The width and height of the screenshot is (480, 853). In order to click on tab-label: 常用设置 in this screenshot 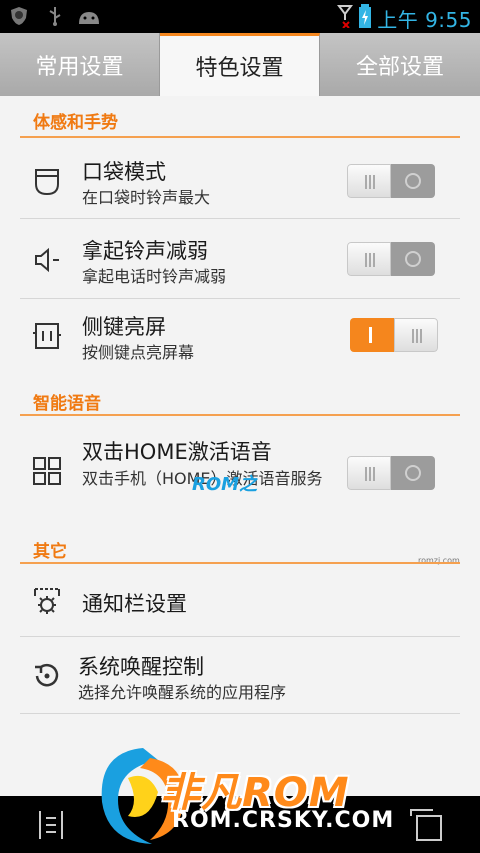, I will do `click(79, 67)`.